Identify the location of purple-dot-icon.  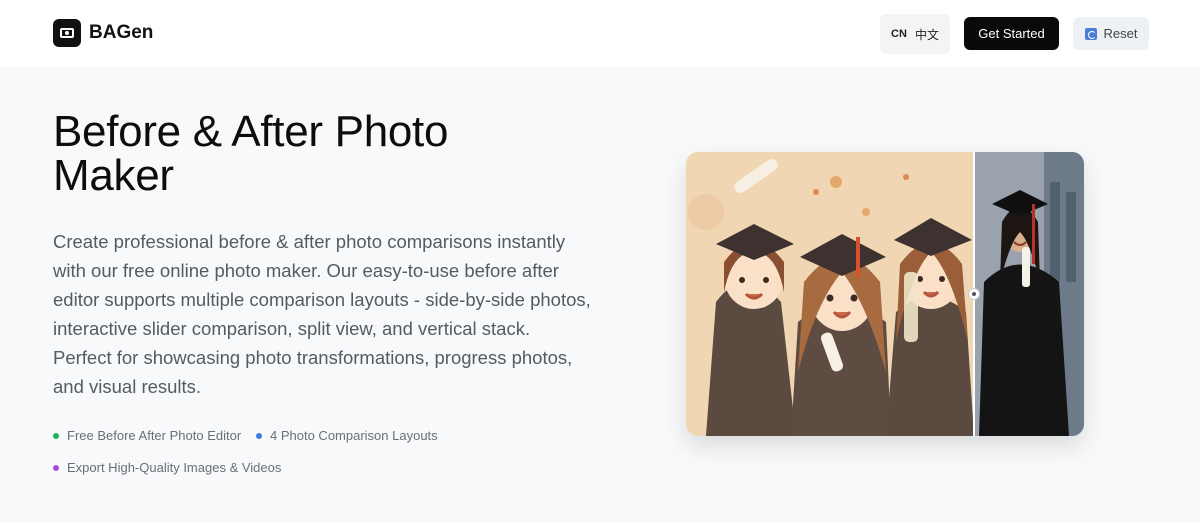
(56, 467).